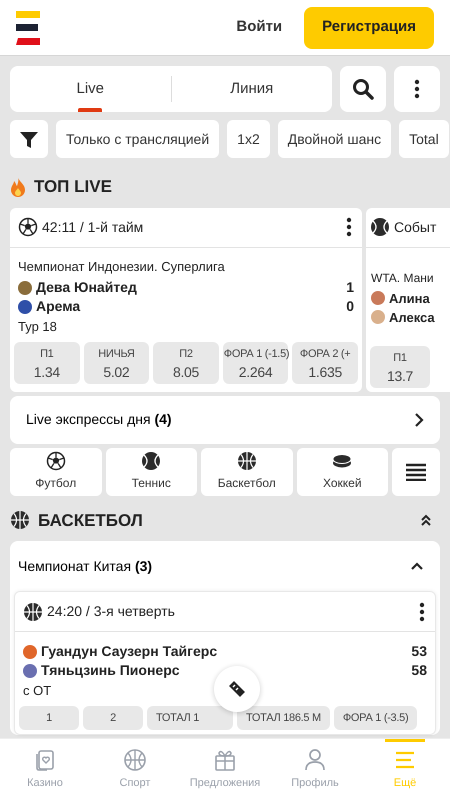 This screenshot has width=450, height=800. Describe the element at coordinates (403, 278) in the screenshot. I see `league-name: WTA. Мани` at that location.